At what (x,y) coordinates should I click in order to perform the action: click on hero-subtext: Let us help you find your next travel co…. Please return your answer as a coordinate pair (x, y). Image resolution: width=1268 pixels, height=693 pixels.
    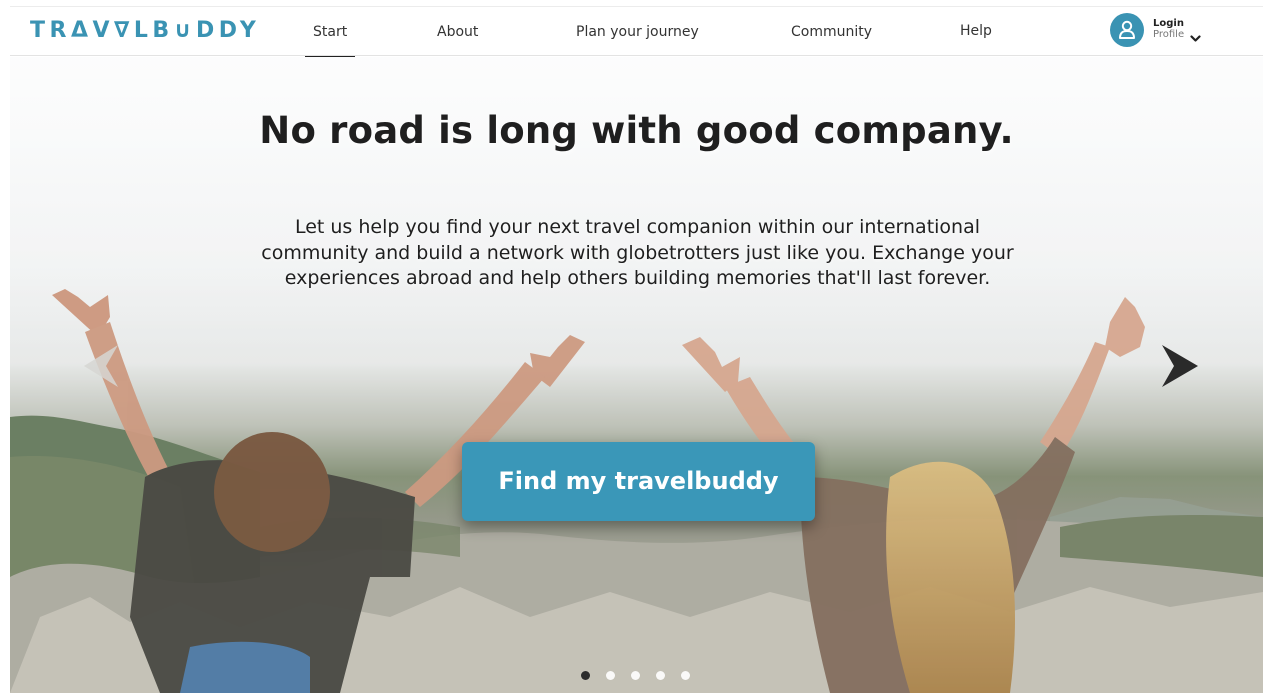
    Looking at the image, I should click on (637, 252).